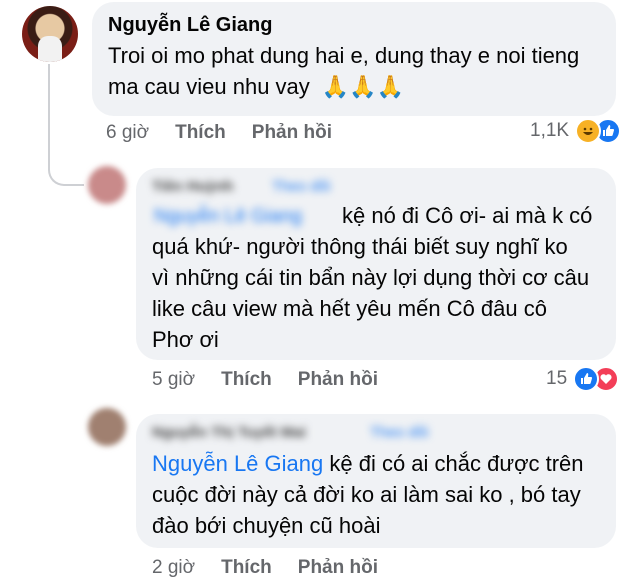 The height and width of the screenshot is (583, 640). I want to click on folded-hands-emoji: 🙏🙏🙏, so click(363, 86).